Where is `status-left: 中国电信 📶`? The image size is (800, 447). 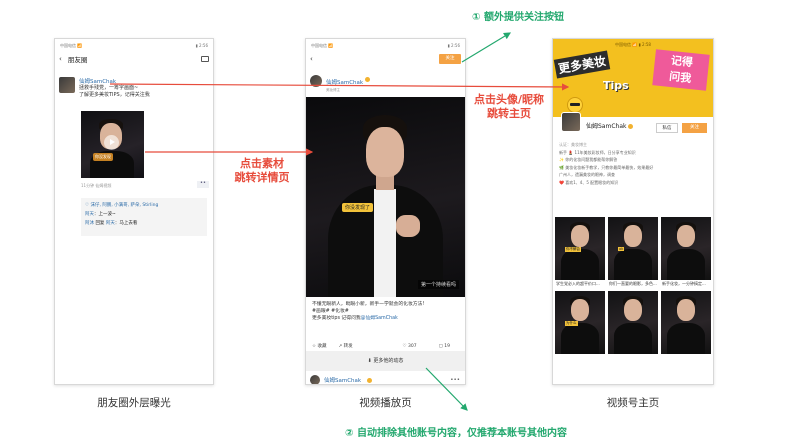
status-left: 中国电信 📶 is located at coordinates (71, 45).